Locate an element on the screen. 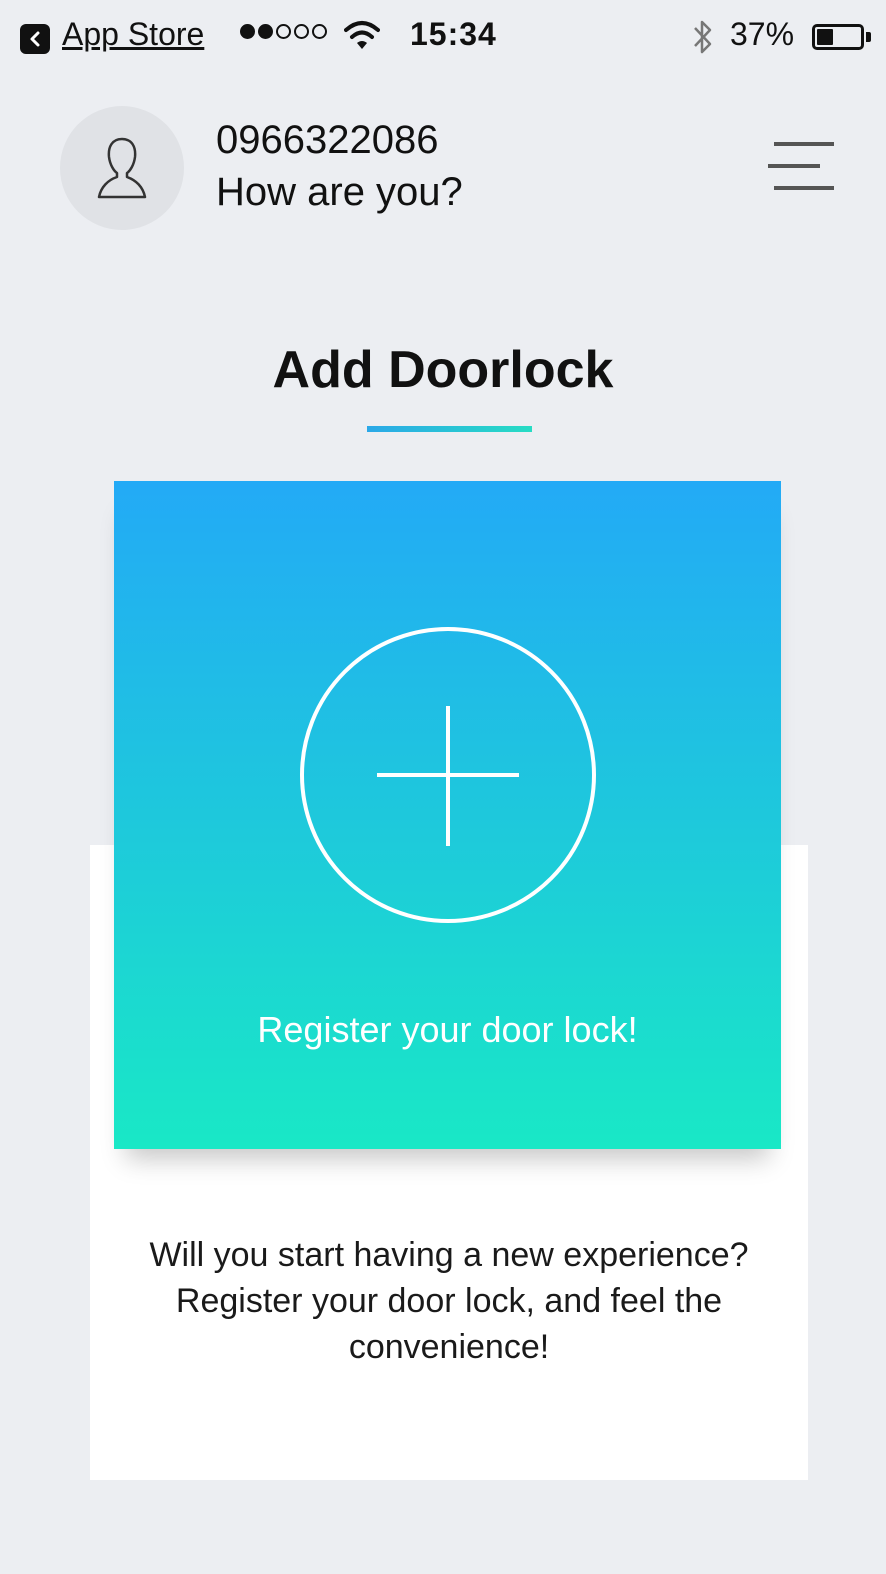  battery-percentage: 37% is located at coordinates (762, 34).